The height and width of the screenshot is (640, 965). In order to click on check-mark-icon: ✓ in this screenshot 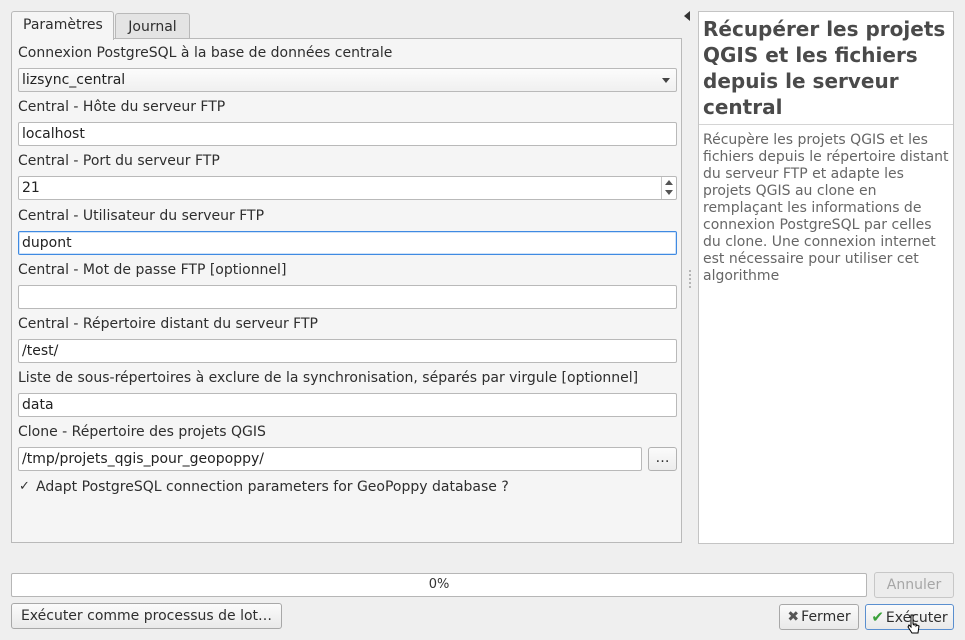, I will do `click(24, 486)`.